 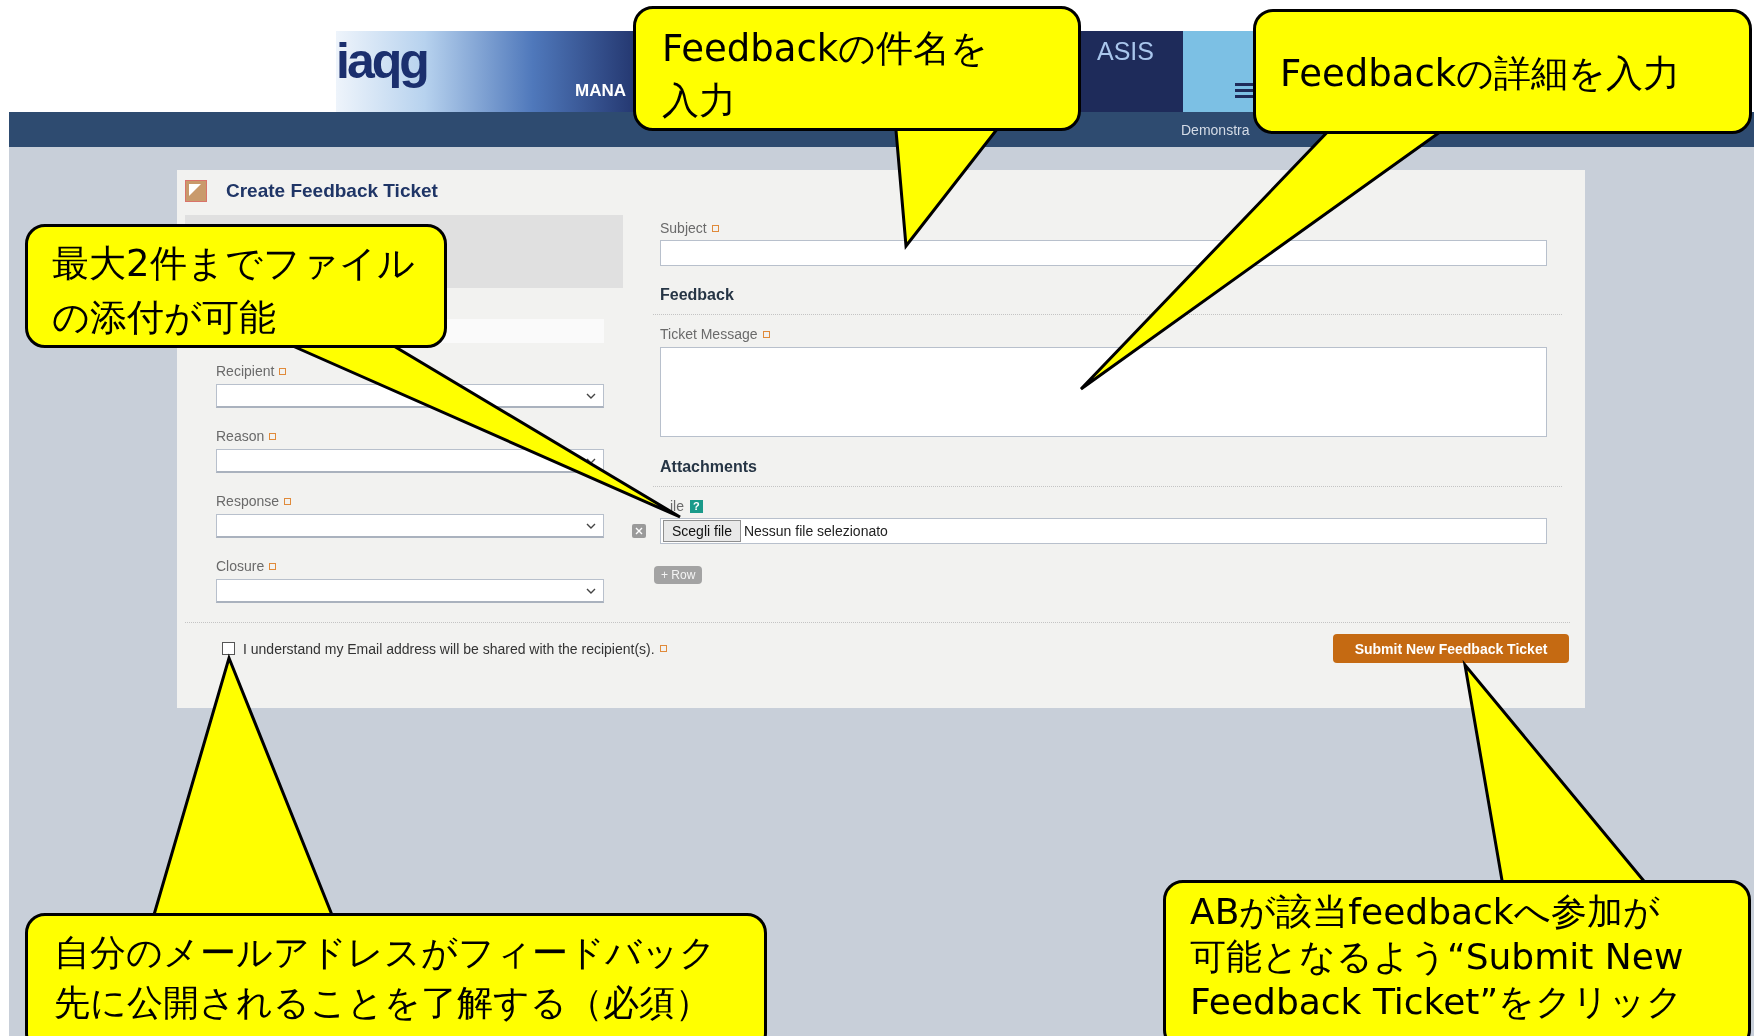 I want to click on field-label: Recipient, so click(x=245, y=371).